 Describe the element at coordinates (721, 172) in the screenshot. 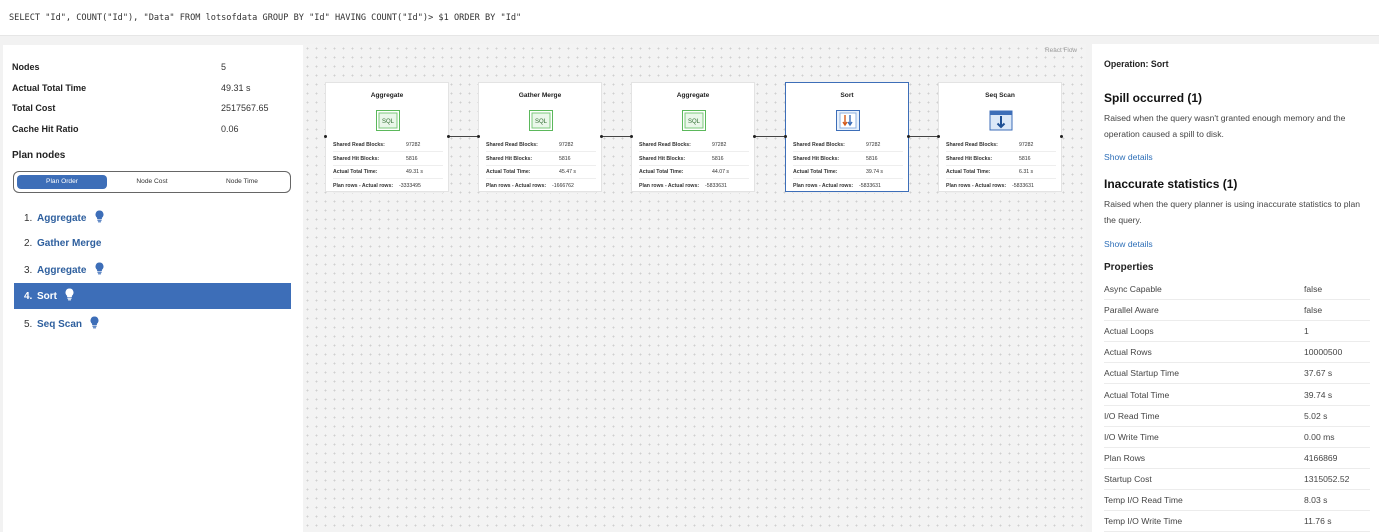

I see `card-stat-value: 44.07 s` at that location.